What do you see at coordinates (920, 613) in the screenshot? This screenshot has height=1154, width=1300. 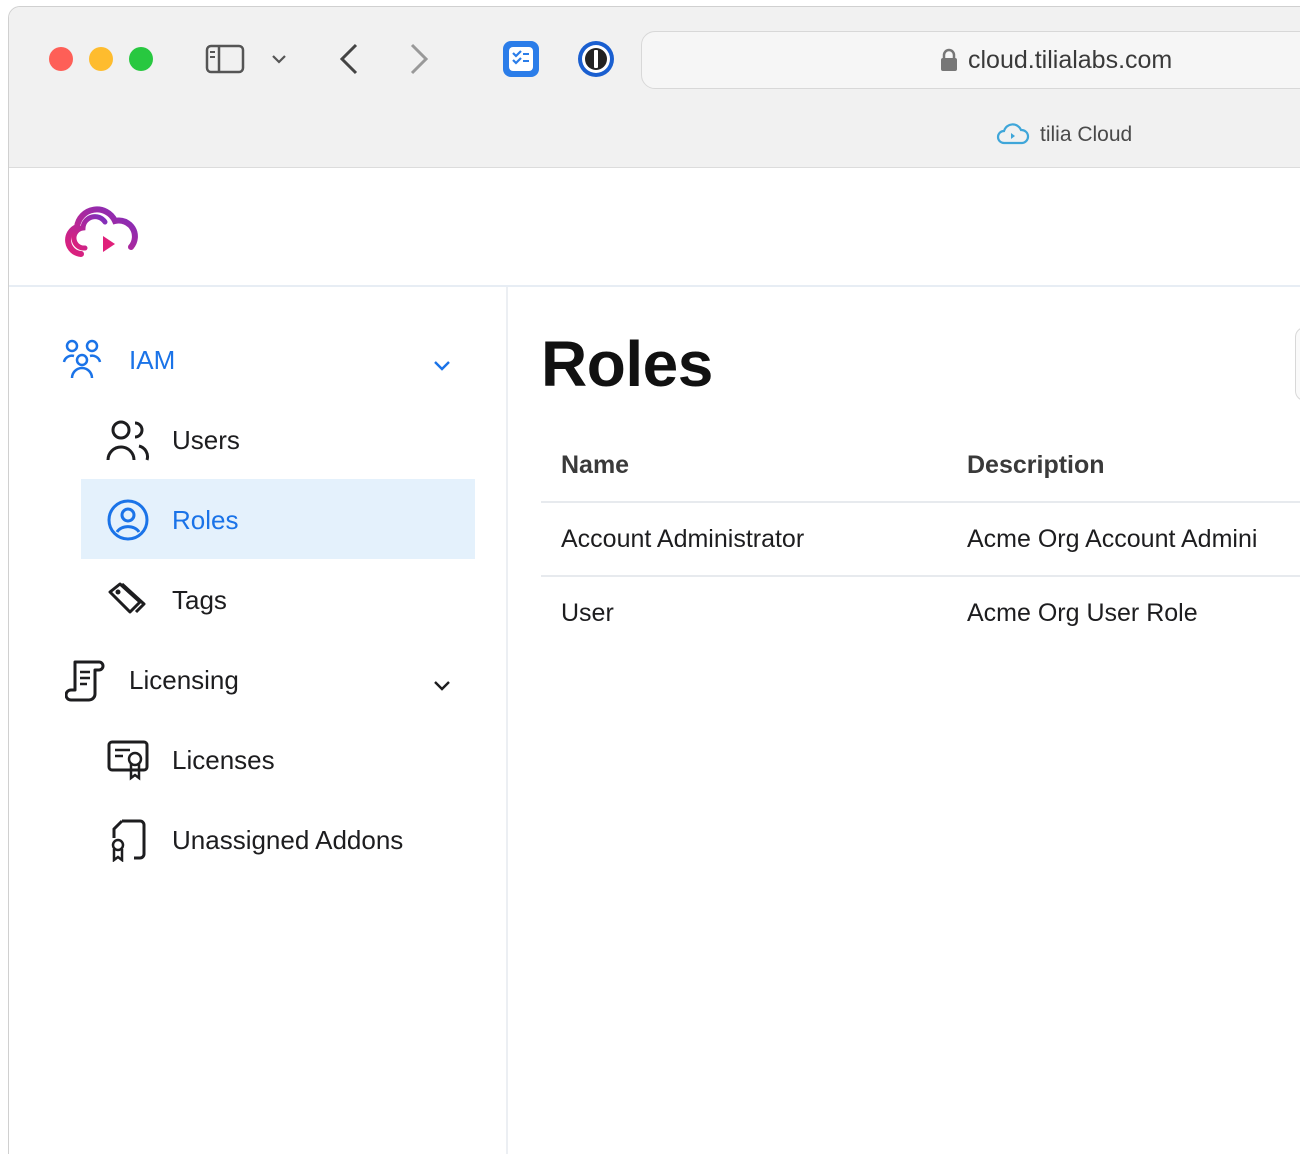 I see `table-row: User Acme Org User Role` at bounding box center [920, 613].